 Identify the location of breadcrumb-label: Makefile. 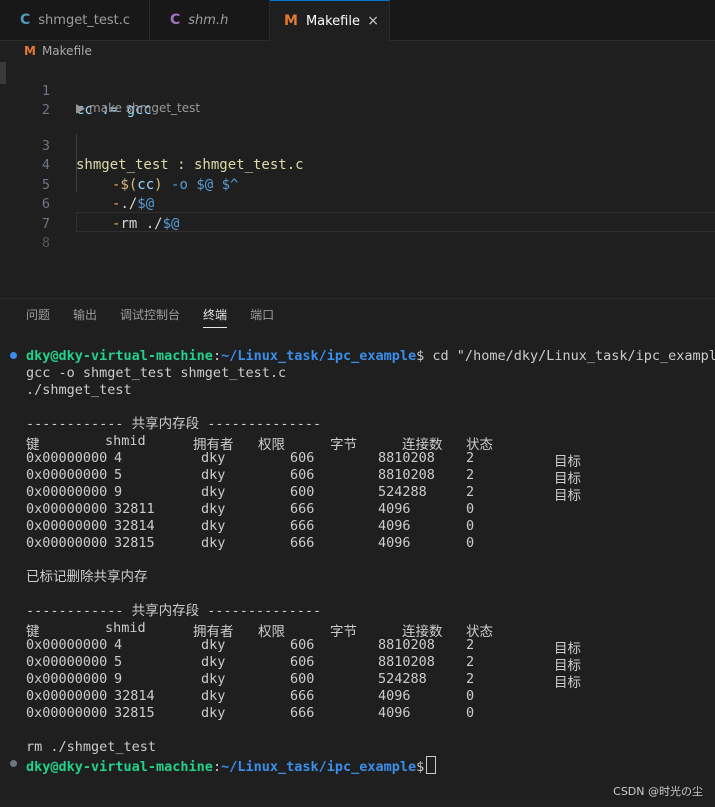
(66, 51).